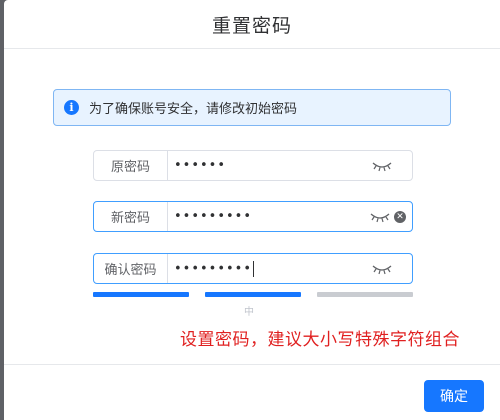 This screenshot has height=420, width=500. What do you see at coordinates (213, 268) in the screenshot?
I see `confirm-password-value: •••••••••` at bounding box center [213, 268].